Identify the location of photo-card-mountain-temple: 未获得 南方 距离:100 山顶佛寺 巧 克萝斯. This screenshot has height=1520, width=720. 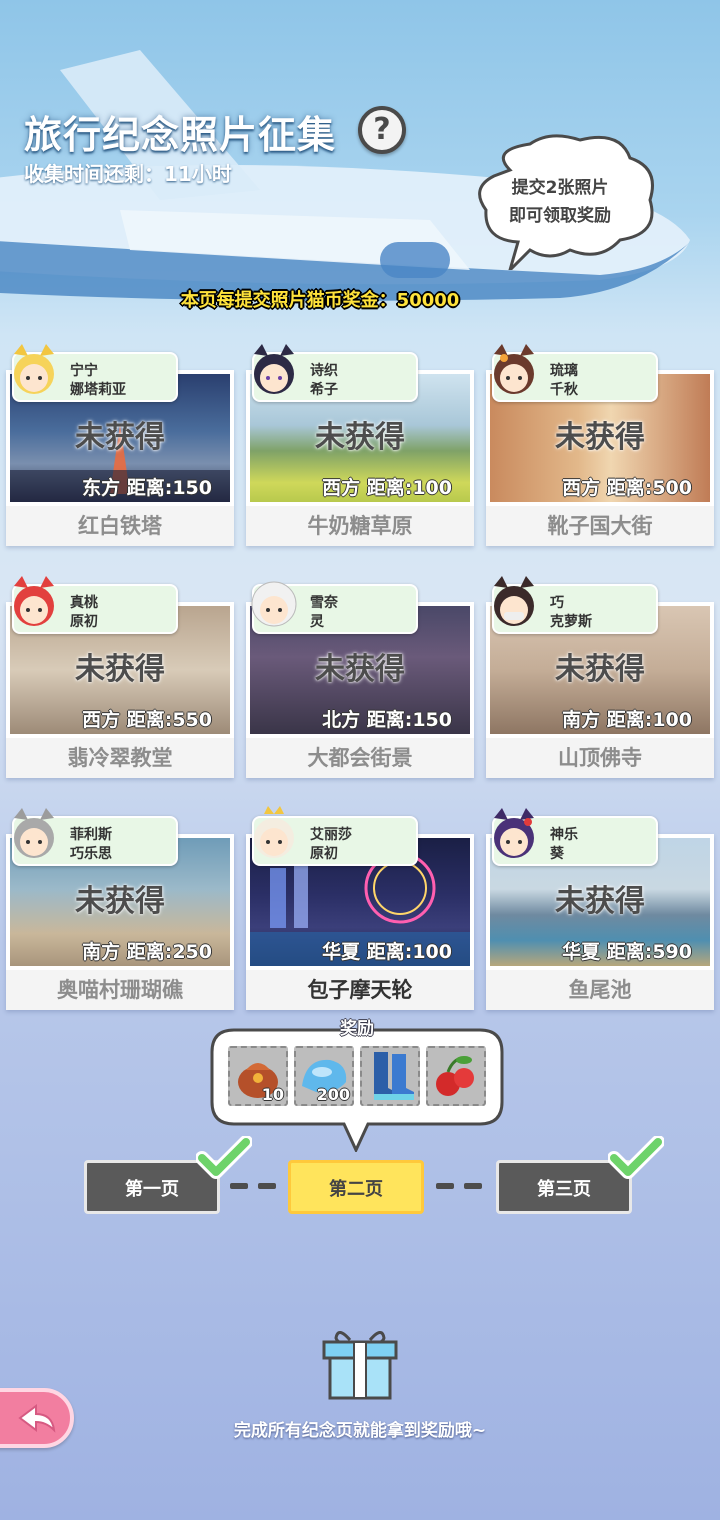
(600, 675).